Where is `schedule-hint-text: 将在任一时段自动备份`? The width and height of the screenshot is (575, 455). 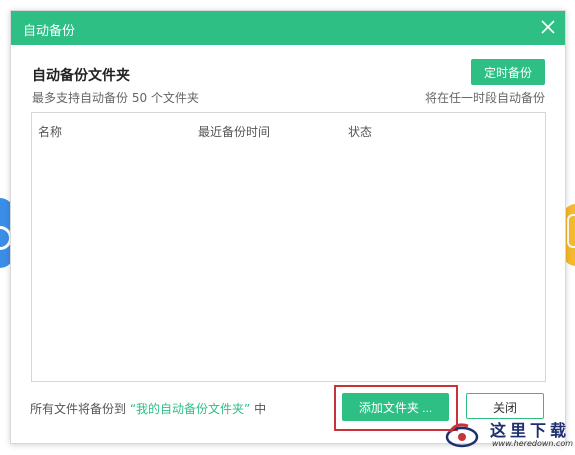
schedule-hint-text: 将在任一时段自动备份 is located at coordinates (484, 98).